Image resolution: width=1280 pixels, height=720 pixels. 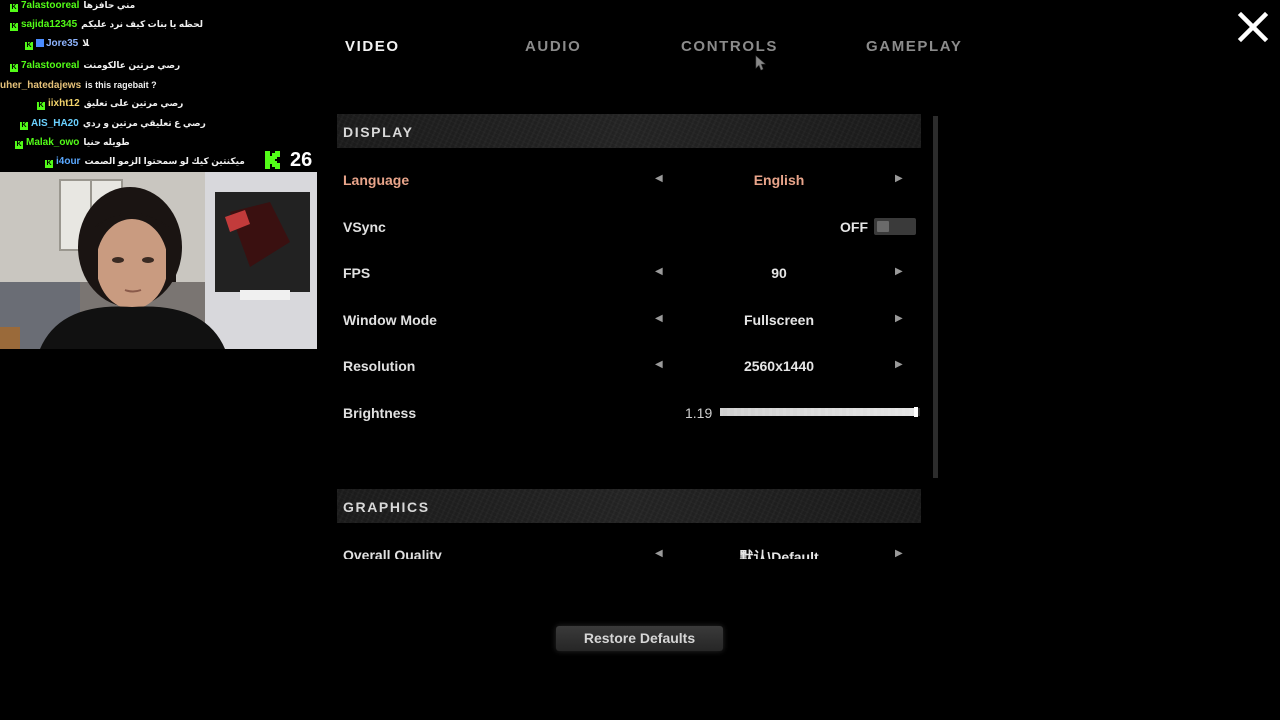 I want to click on setting-fps: FPS ◀ 90 ▶, so click(x=629, y=273).